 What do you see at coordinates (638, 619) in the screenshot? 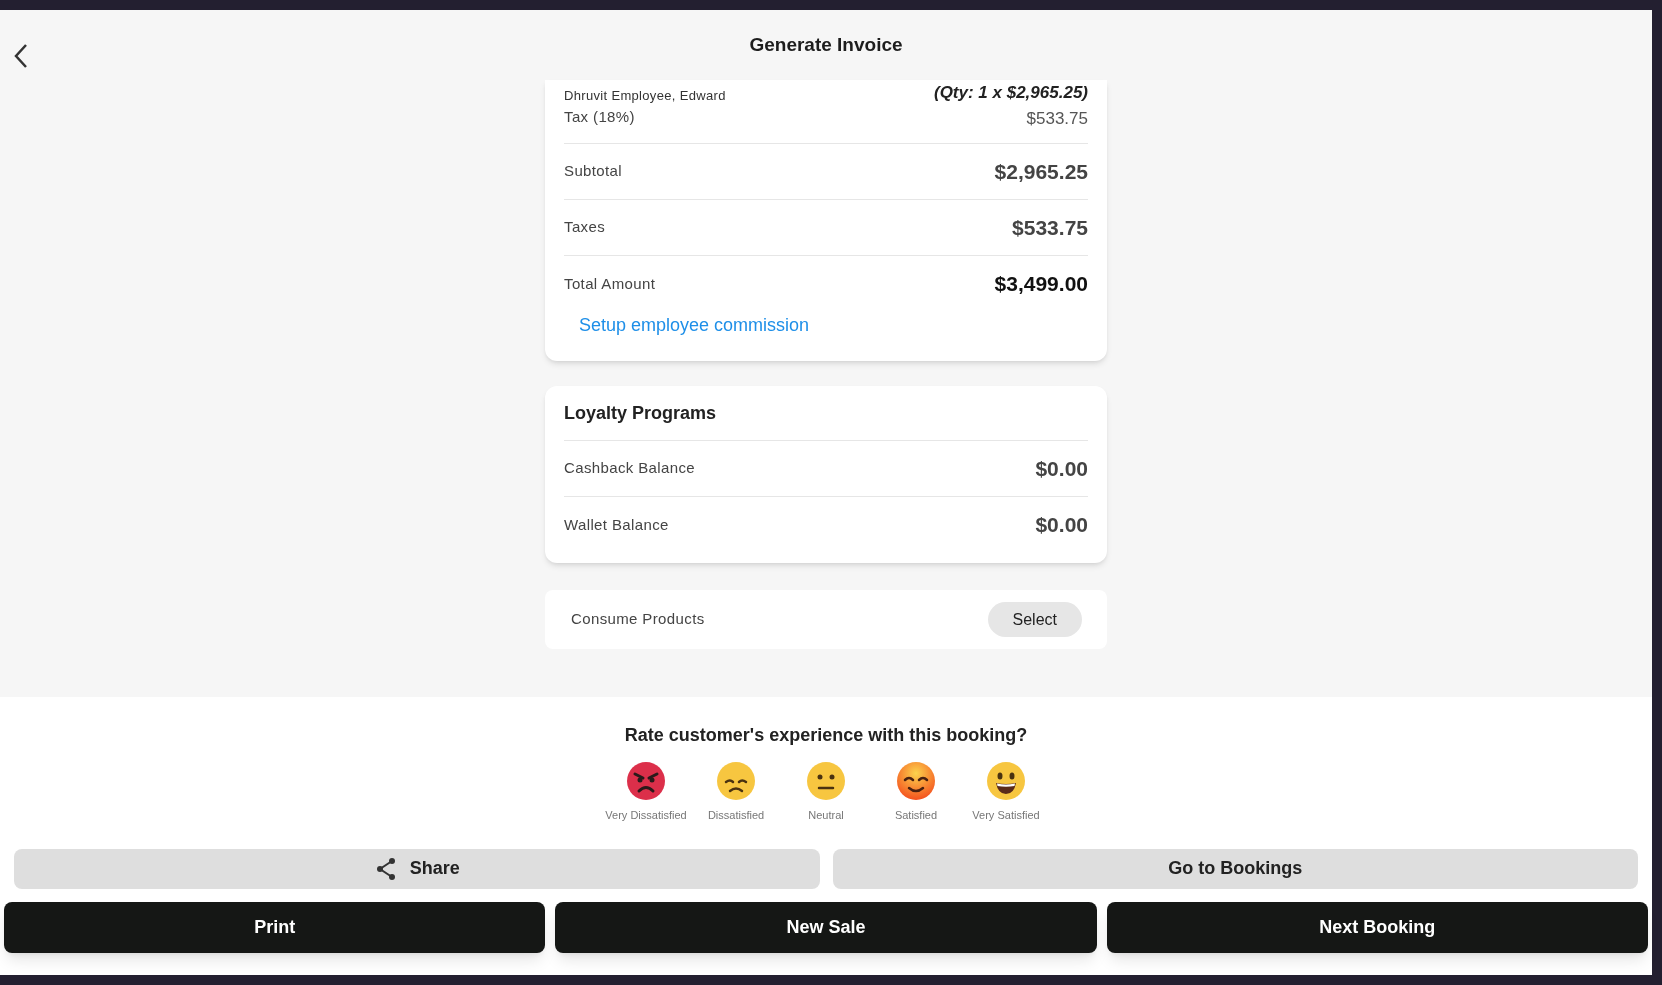
I see `consume-label: Consume Products` at bounding box center [638, 619].